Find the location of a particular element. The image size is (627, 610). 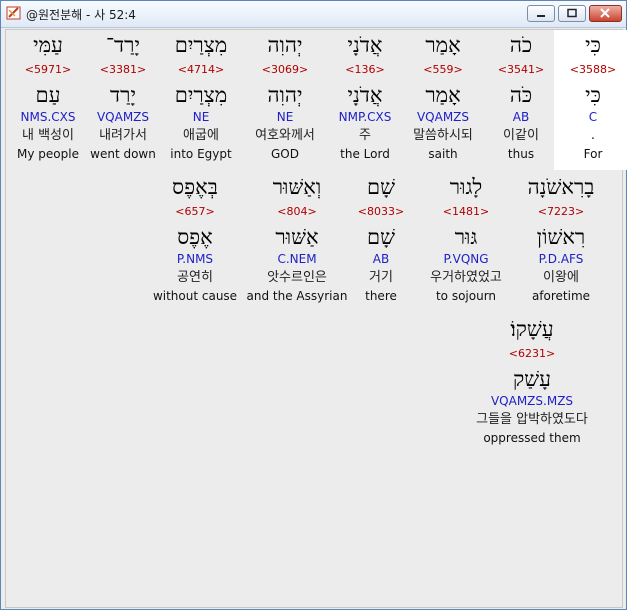

hebrew-word: כִּי is located at coordinates (593, 45).